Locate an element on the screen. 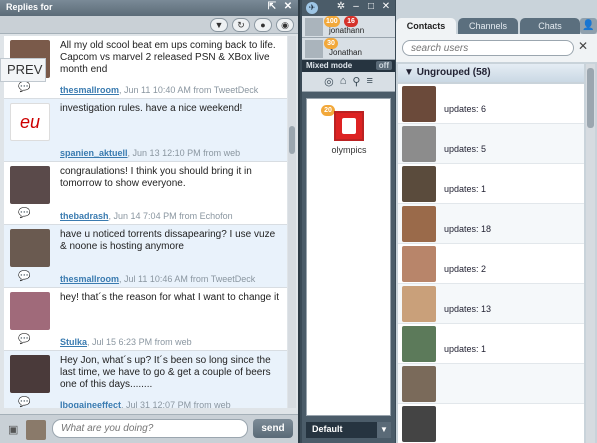  search-input is located at coordinates (488, 48).